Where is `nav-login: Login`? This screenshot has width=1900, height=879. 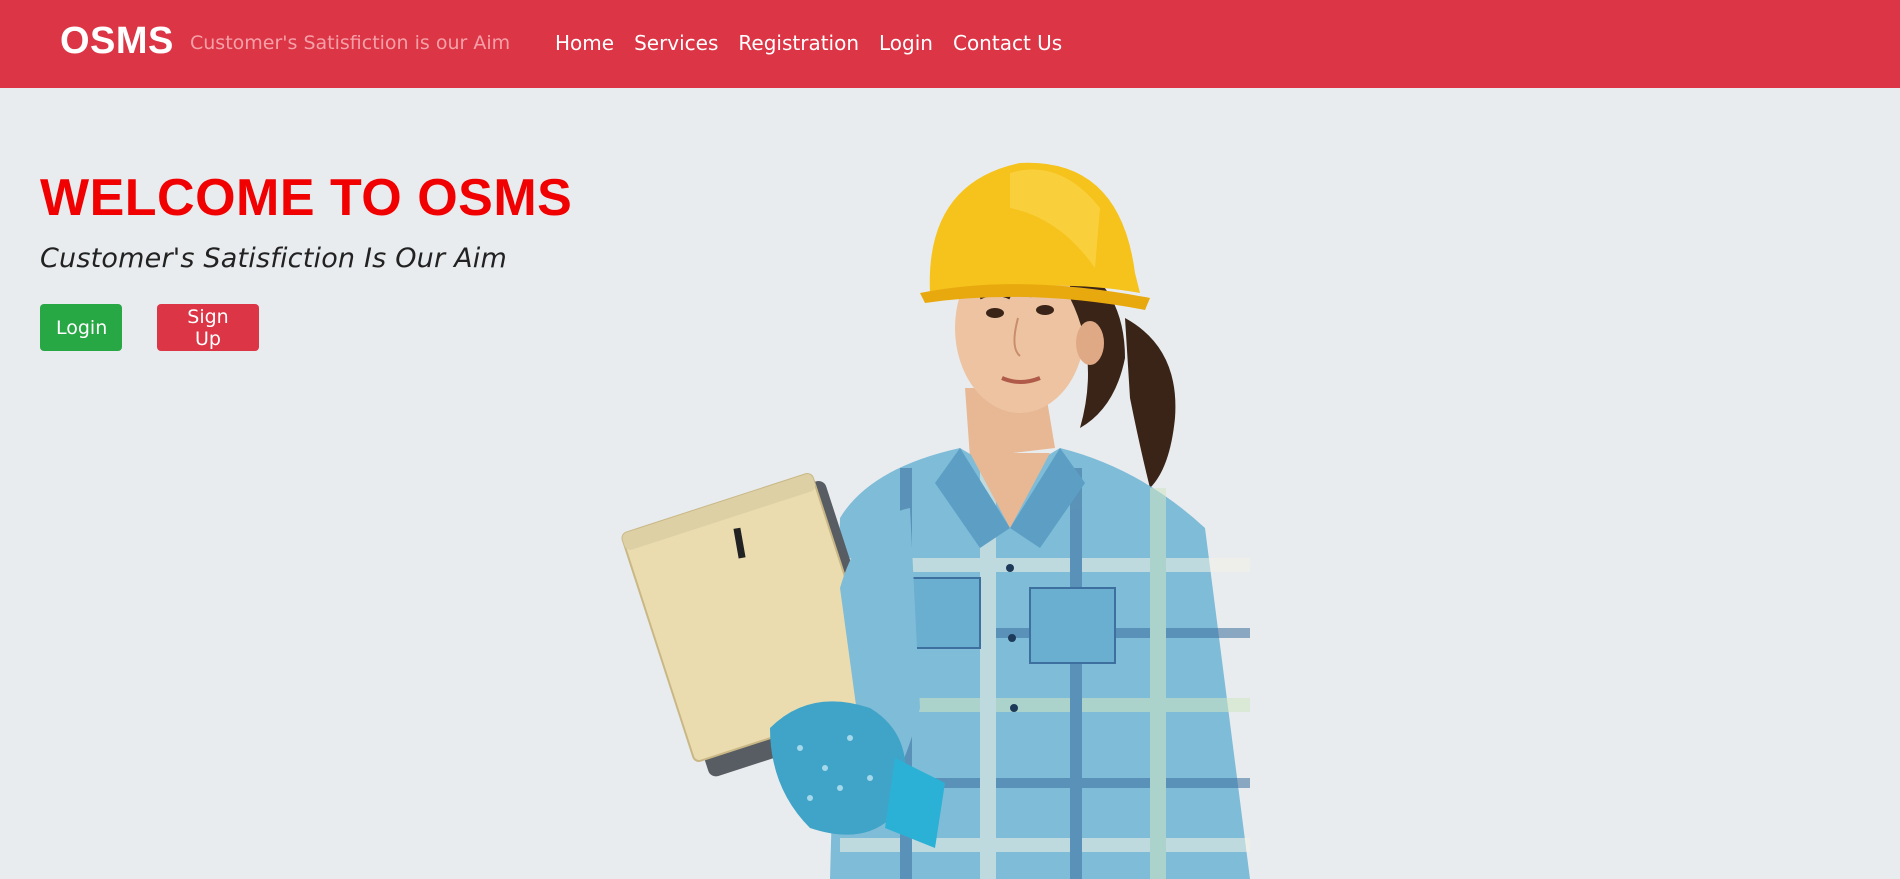
nav-login: Login is located at coordinates (906, 43).